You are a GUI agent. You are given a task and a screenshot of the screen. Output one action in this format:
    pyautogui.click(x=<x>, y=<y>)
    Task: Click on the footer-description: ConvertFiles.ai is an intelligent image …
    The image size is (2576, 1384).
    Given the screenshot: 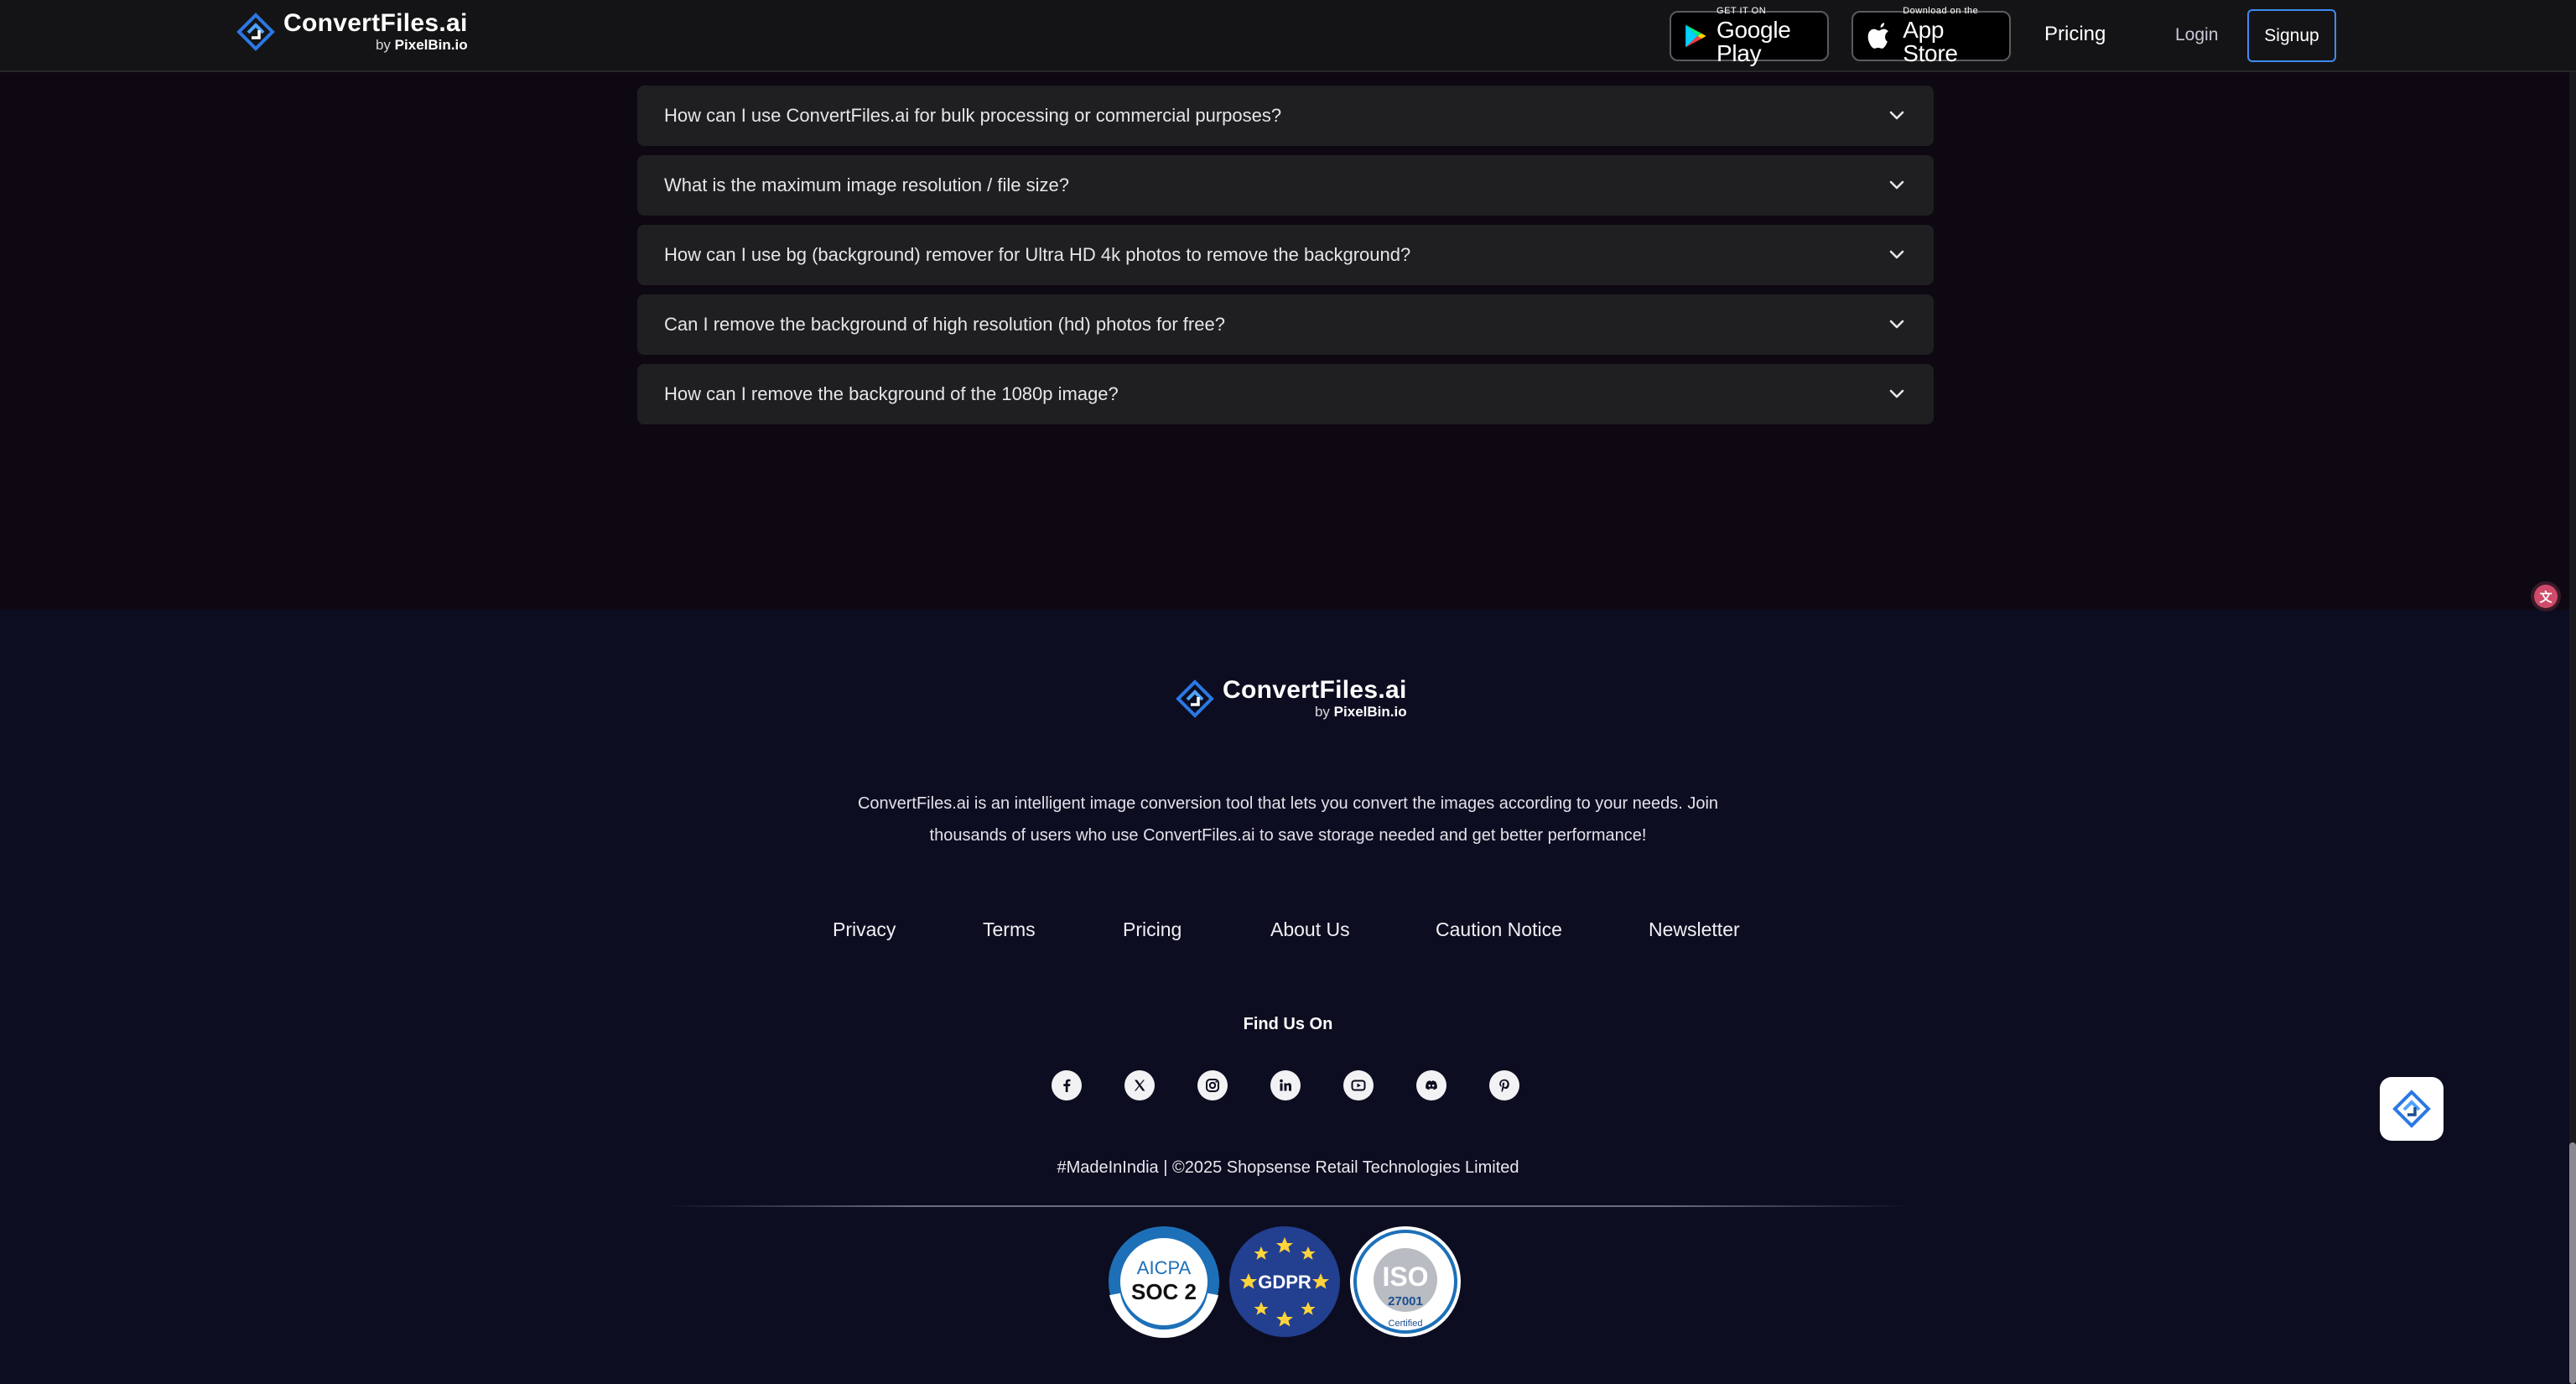 What is the action you would take?
    pyautogui.click(x=1288, y=819)
    